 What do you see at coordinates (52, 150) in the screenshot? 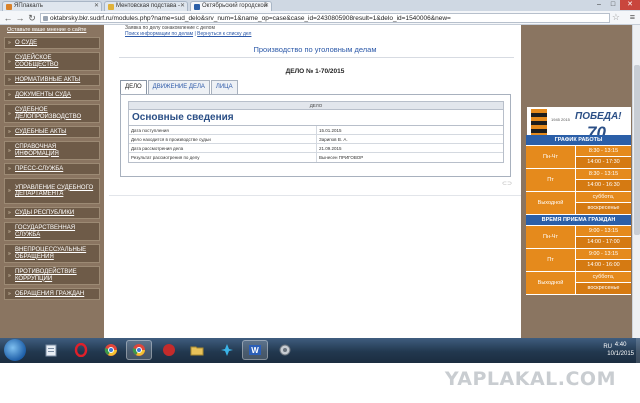
I see `sidebar-item-reference-info: » СПРАВОЧНАЯ ИНФОРМАЦИЯ` at bounding box center [52, 150].